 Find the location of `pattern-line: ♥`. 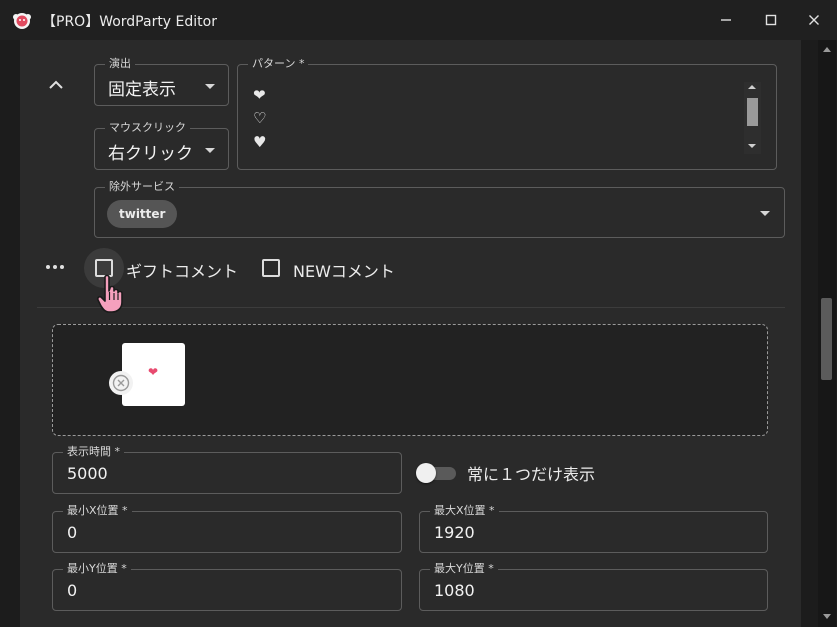

pattern-line: ♥ is located at coordinates (260, 142).